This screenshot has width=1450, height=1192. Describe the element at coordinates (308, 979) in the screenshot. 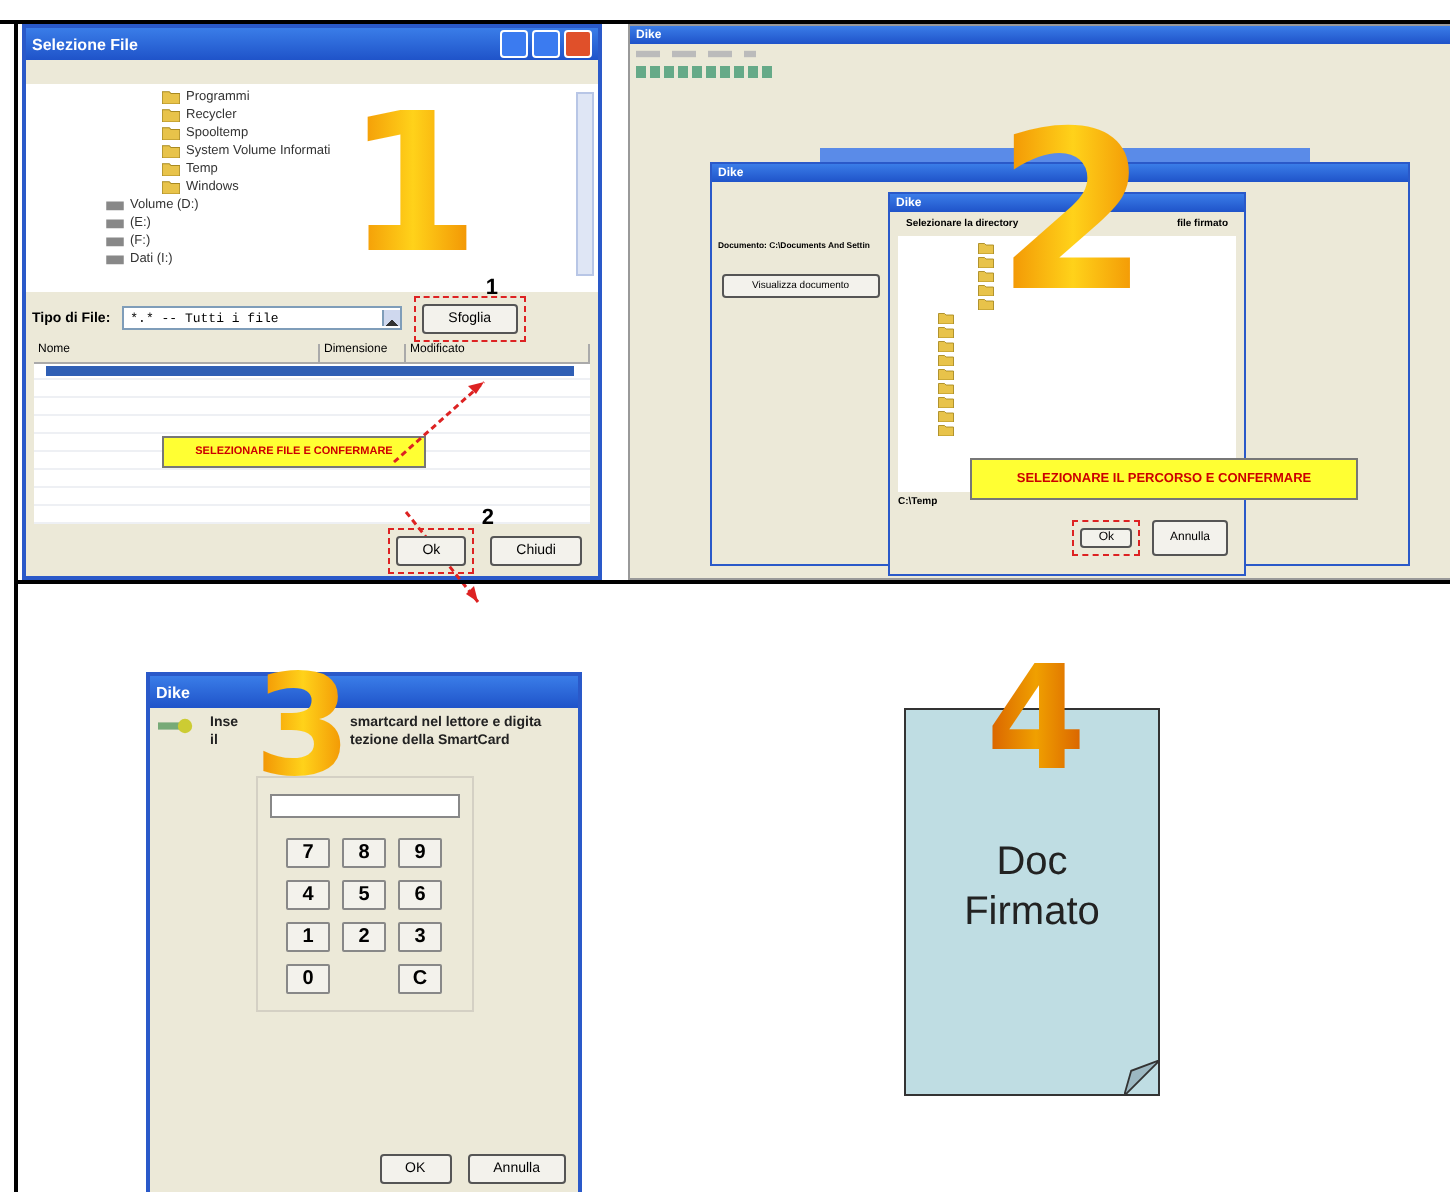

I see `keypad-key: 0` at that location.